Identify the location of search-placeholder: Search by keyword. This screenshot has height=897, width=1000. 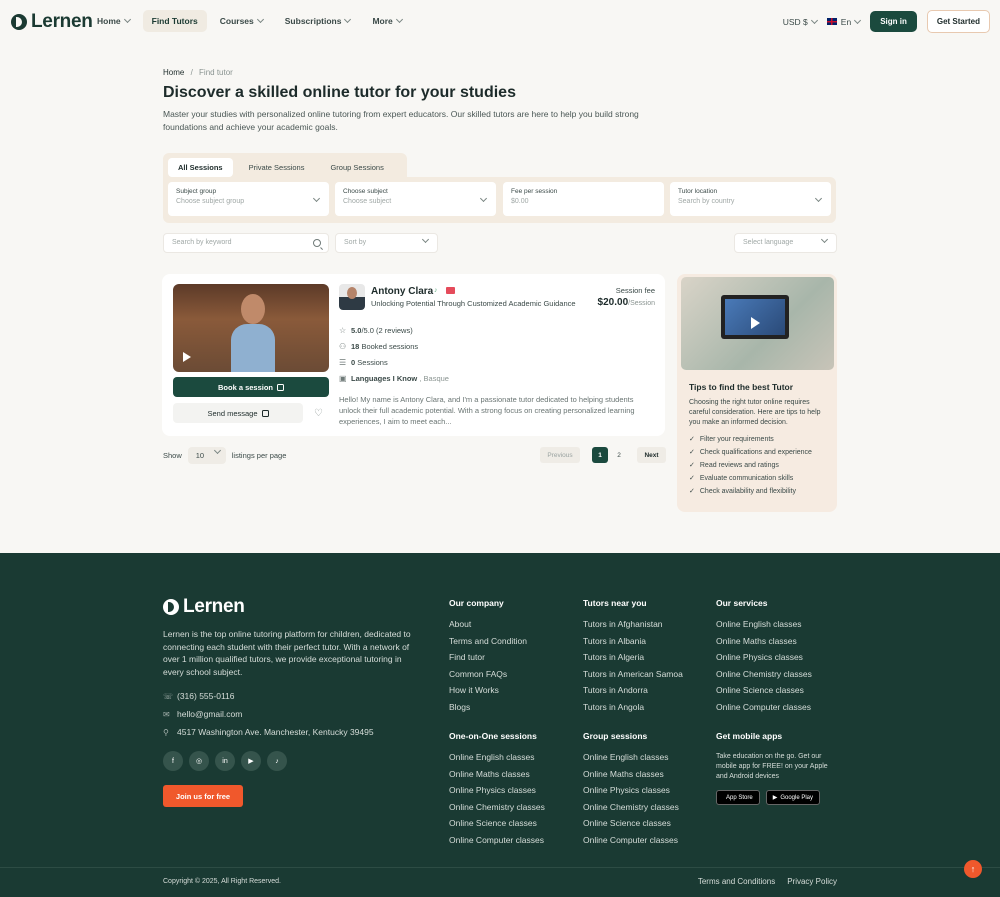
(202, 242).